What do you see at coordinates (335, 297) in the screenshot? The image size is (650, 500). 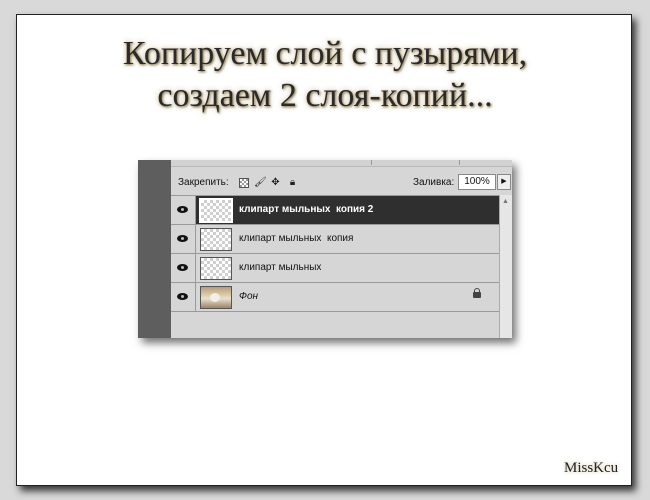 I see `layer-row: Фон` at bounding box center [335, 297].